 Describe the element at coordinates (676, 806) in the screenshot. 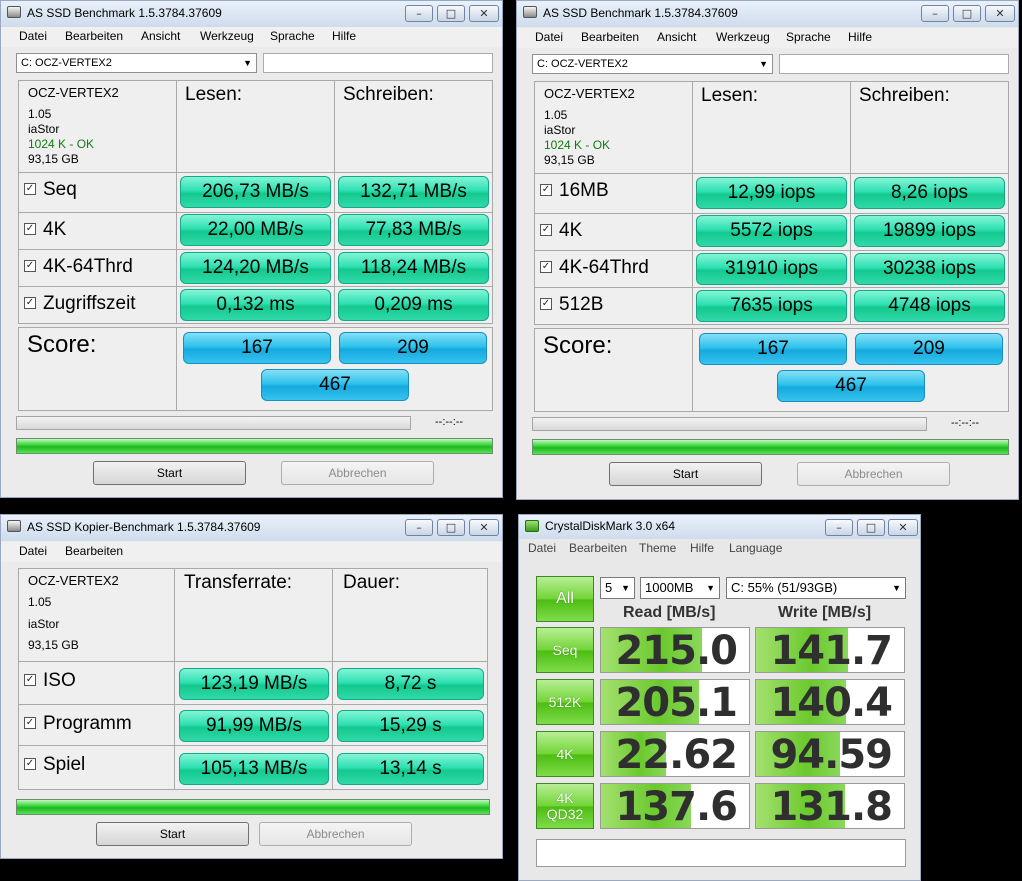

I see `result-value: 137.6` at that location.